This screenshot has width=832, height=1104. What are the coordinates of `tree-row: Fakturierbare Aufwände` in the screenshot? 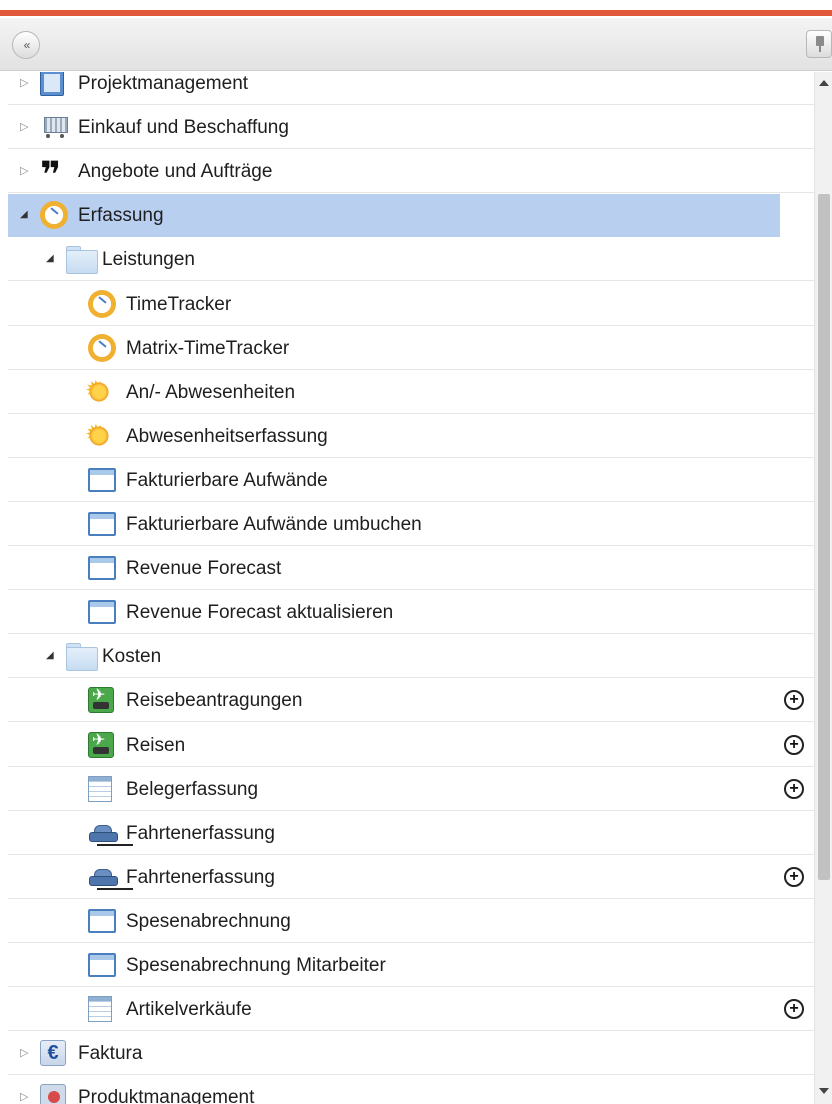 It's located at (411, 480).